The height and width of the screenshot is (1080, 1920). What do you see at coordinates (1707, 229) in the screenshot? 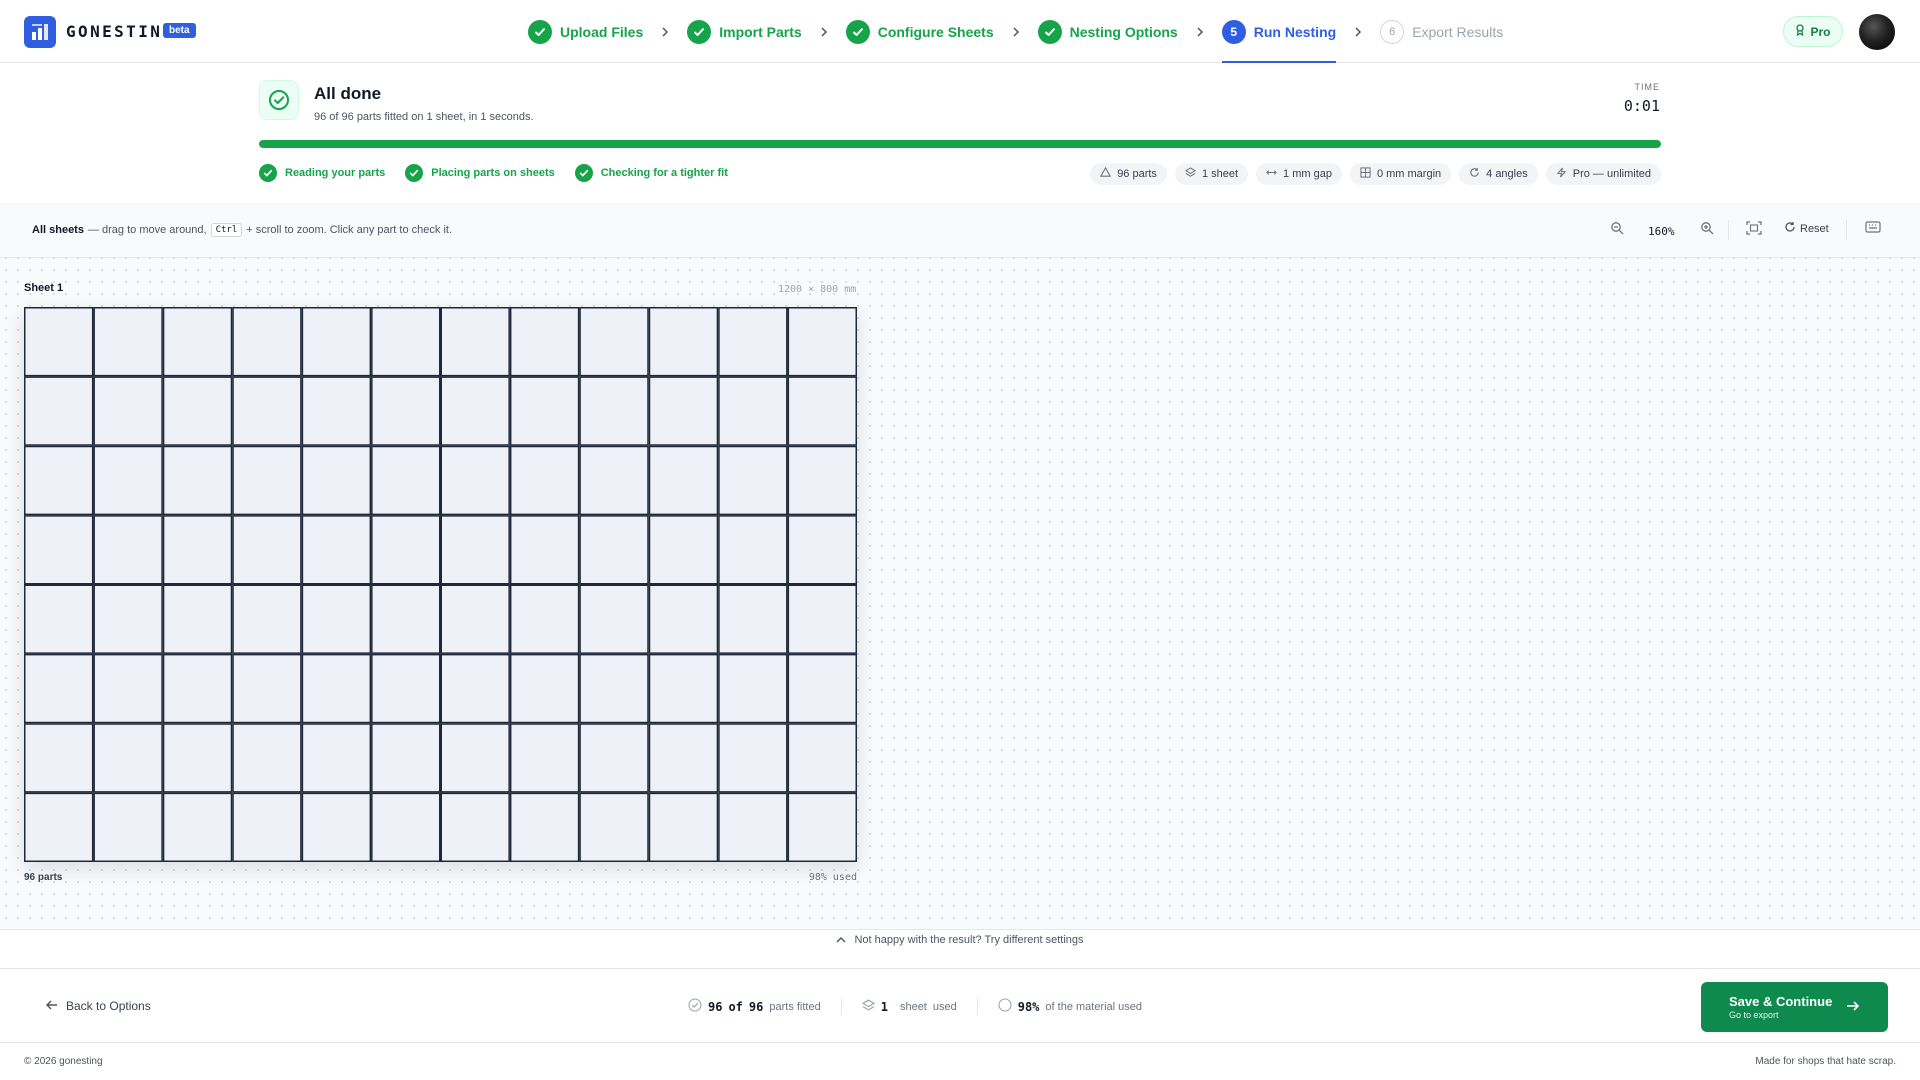
I see `zoom-in-button` at bounding box center [1707, 229].